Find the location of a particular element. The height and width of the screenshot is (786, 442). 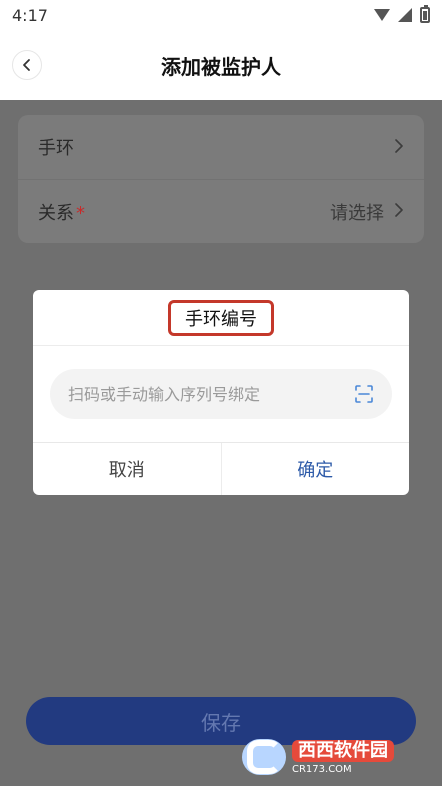

confirm-button: 确定 is located at coordinates (316, 469).